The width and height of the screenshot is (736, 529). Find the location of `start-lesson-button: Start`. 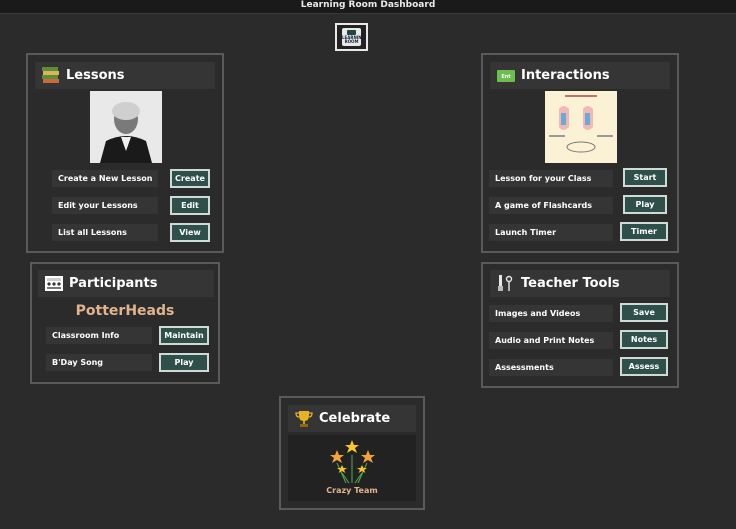

start-lesson-button: Start is located at coordinates (645, 177).